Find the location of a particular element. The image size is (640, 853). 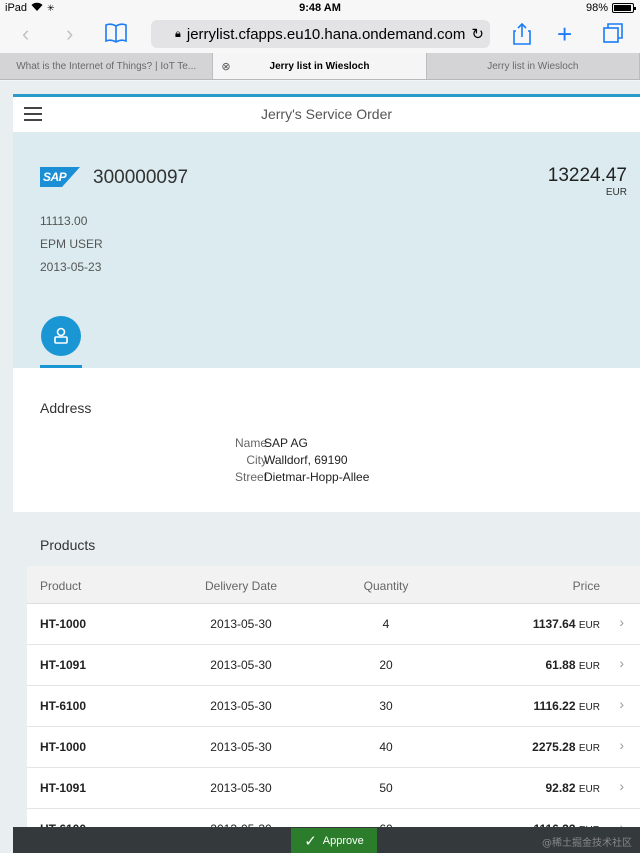

tab-jerry-list: Jerry list in Wiesloch is located at coordinates (533, 66).